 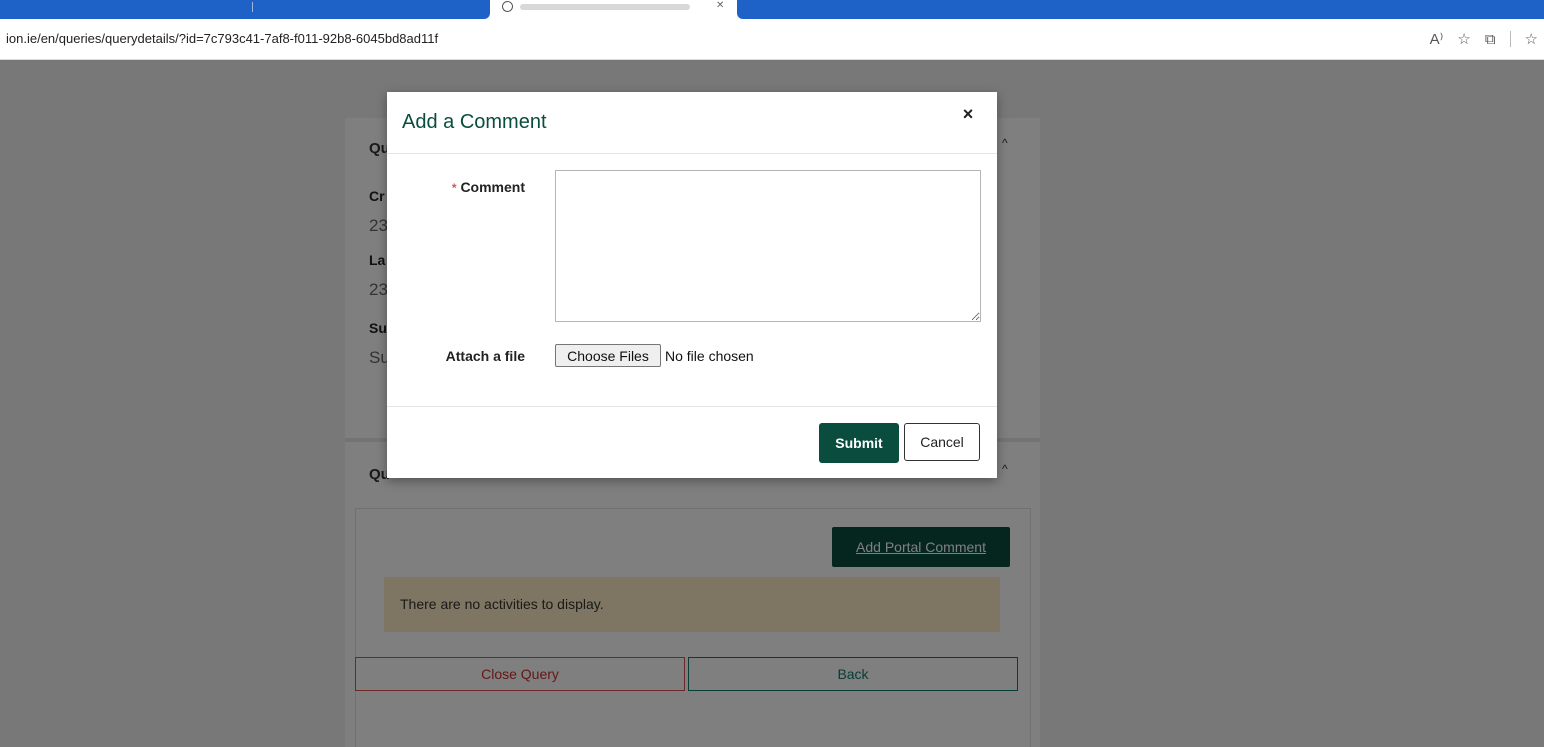 I want to click on extensions-icon: ⧉, so click(x=1490, y=39).